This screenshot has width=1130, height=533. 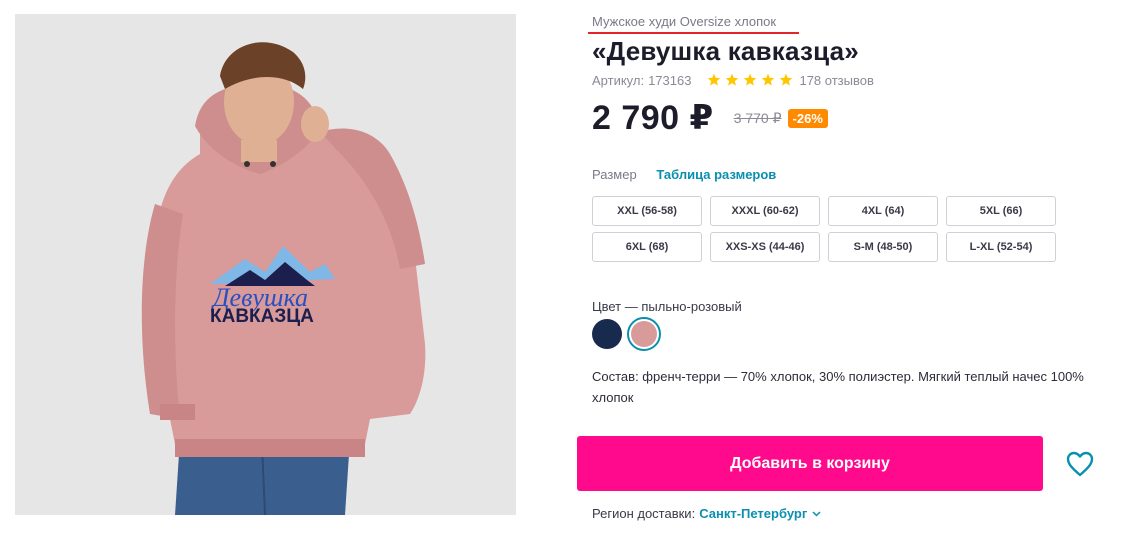 I want to click on price-row: 2 790 ₽ 3 770 ₽ -26%, so click(x=710, y=118).